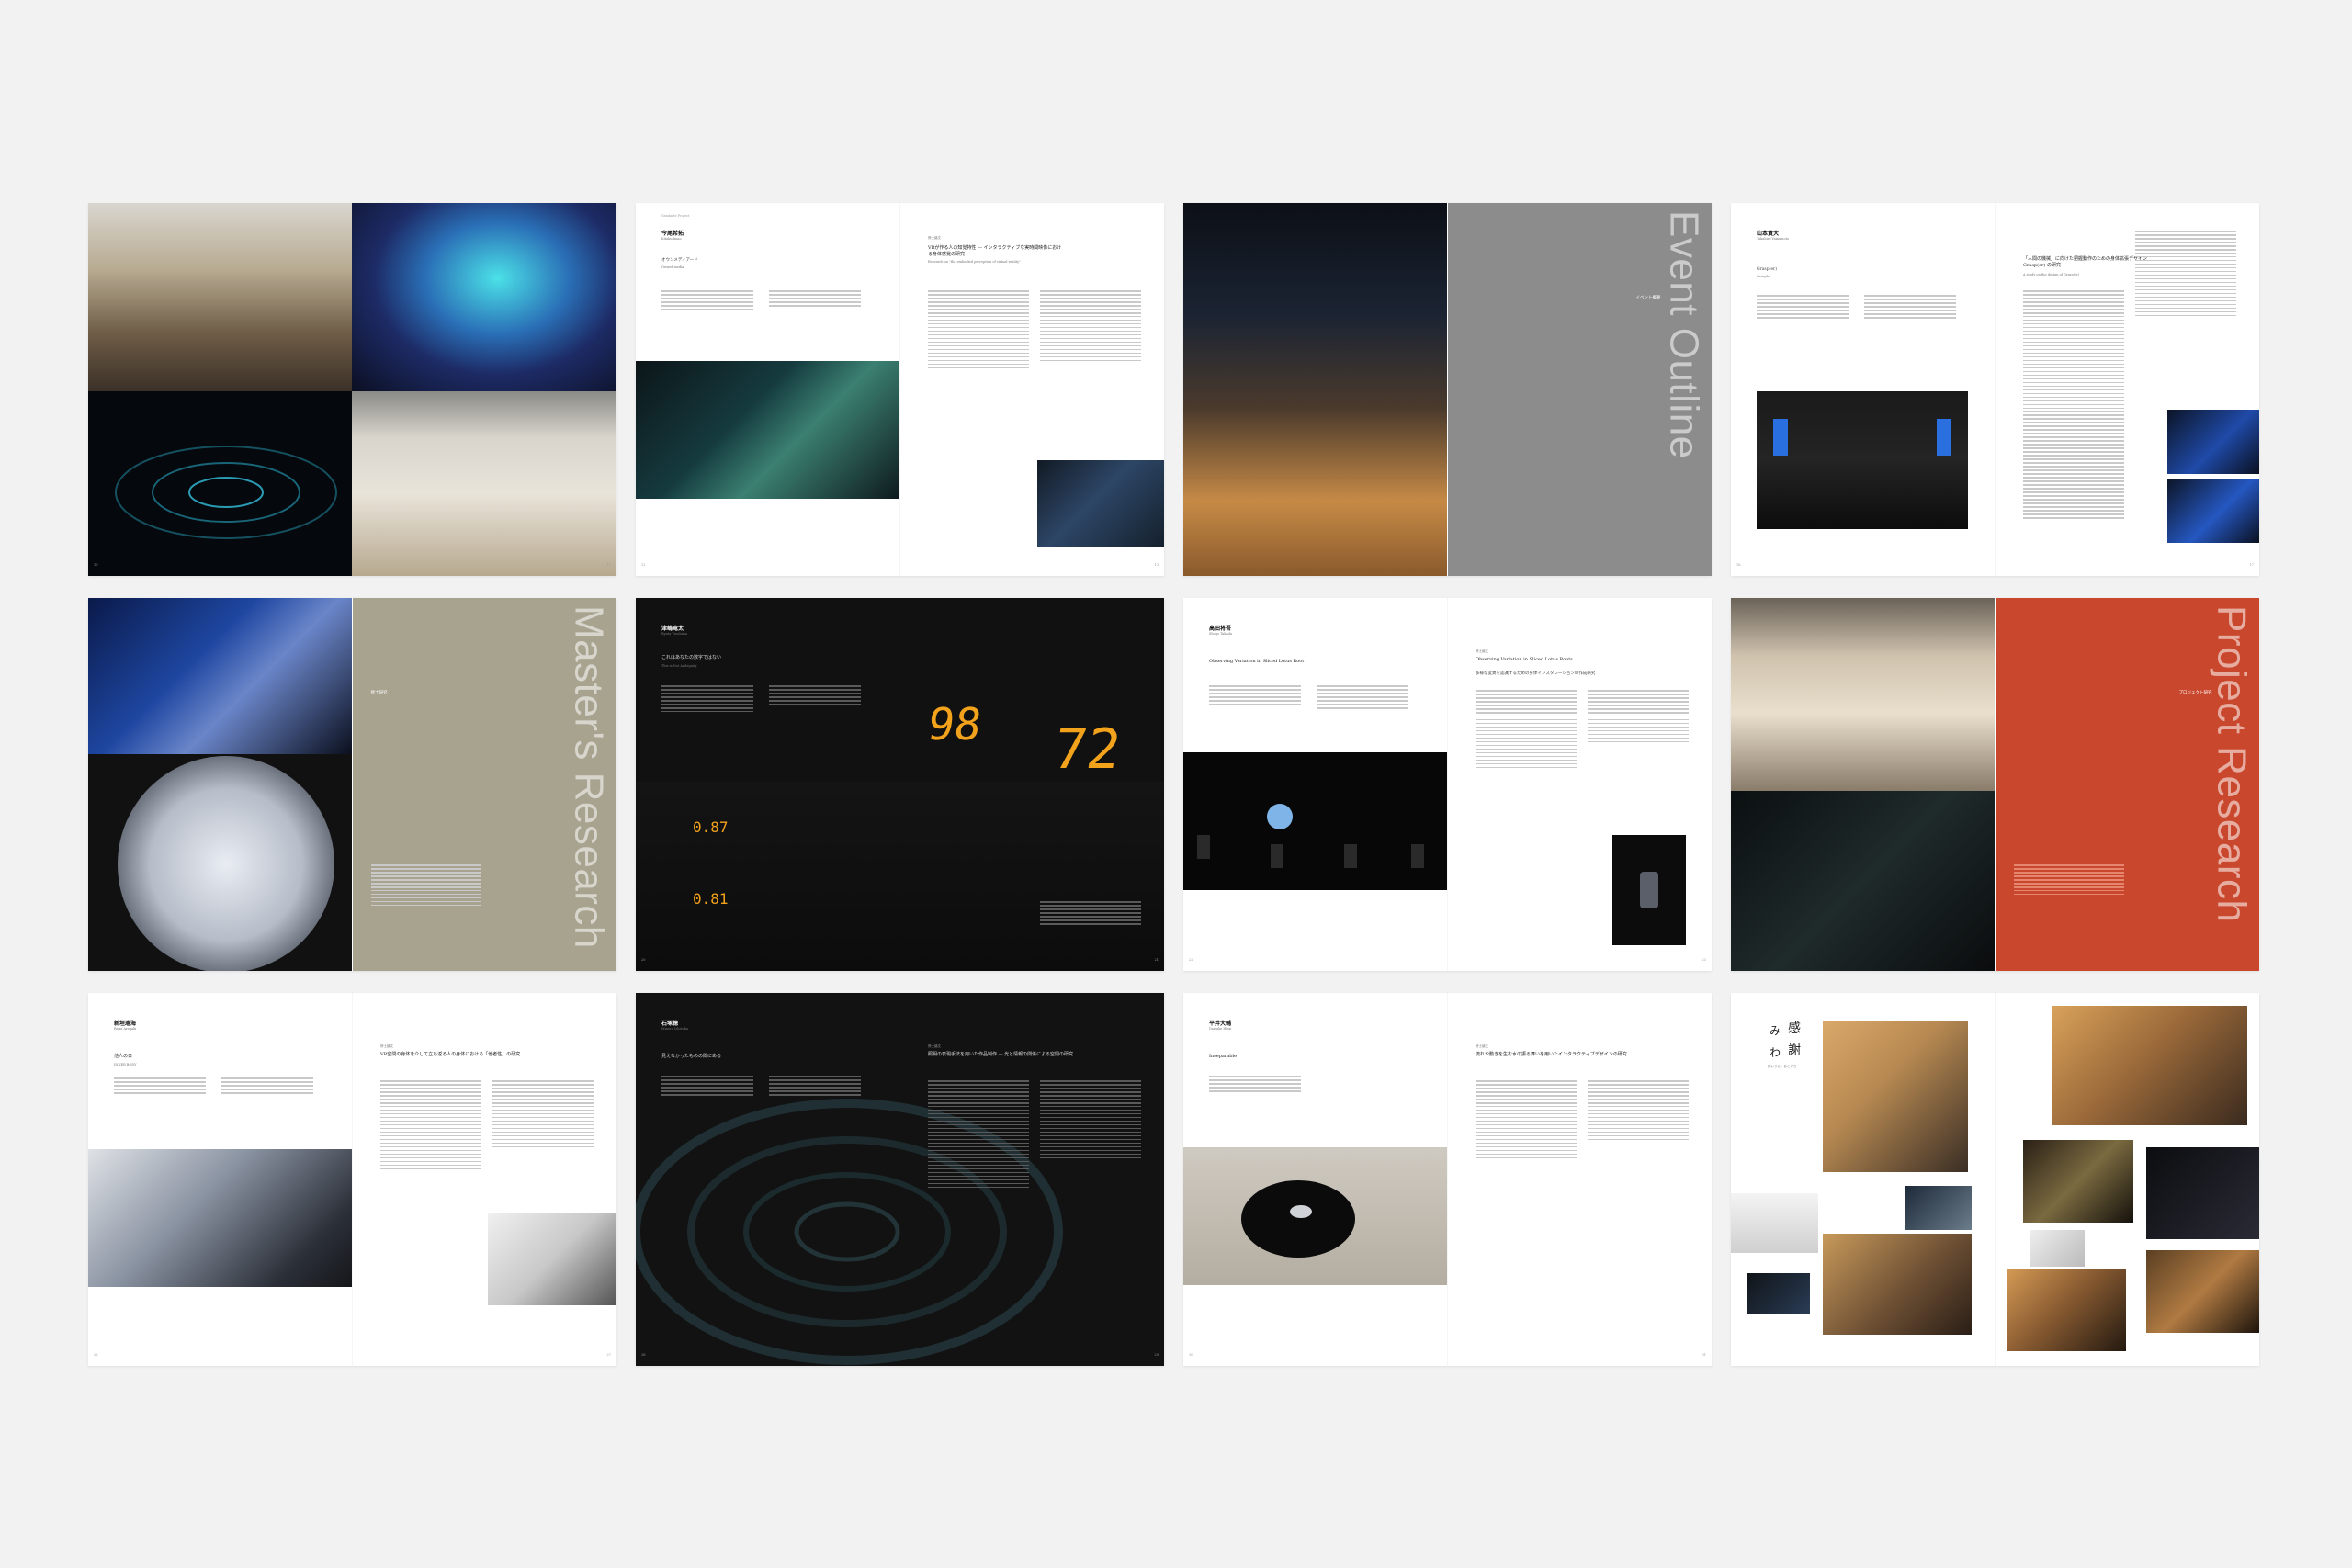  What do you see at coordinates (1794, 1050) in the screenshot?
I see `thanks-kanji-b: 謝` at bounding box center [1794, 1050].